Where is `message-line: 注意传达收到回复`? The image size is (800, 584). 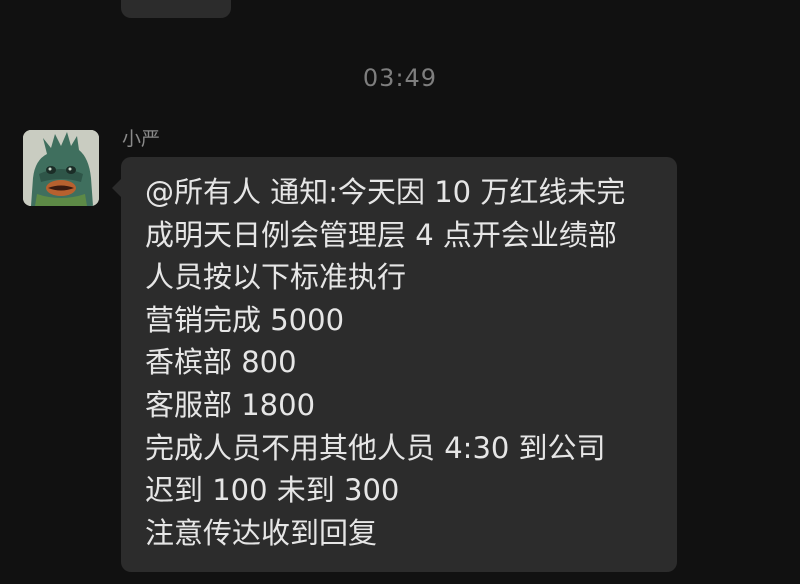 message-line: 注意传达收到回复 is located at coordinates (261, 532).